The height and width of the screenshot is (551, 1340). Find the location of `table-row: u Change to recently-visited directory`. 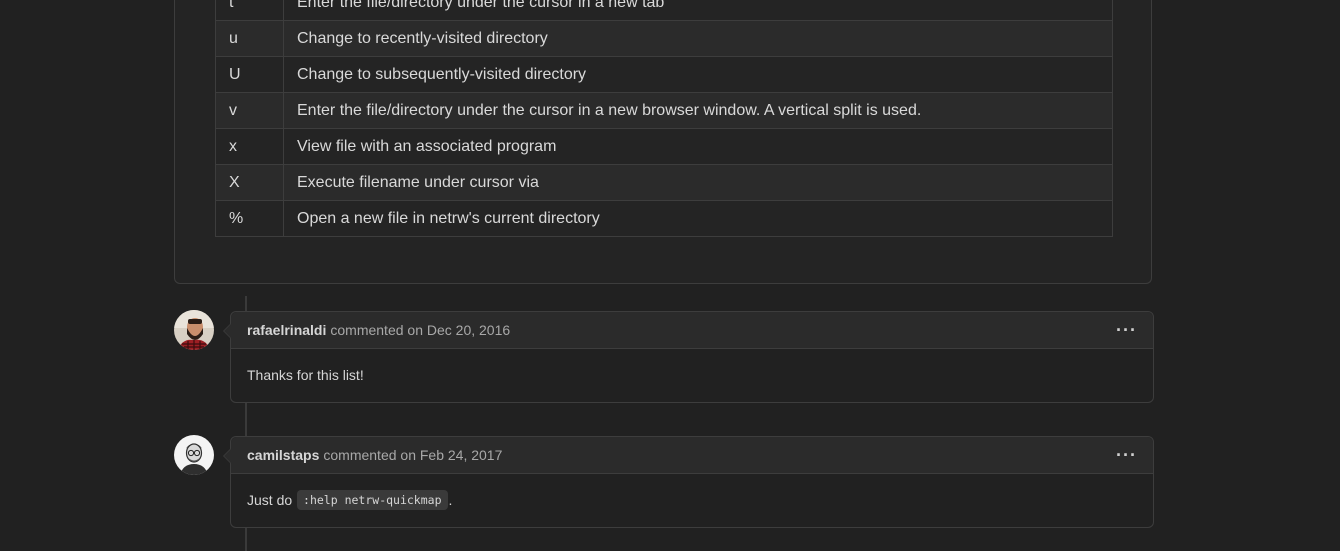

table-row: u Change to recently-visited directory is located at coordinates (664, 38).